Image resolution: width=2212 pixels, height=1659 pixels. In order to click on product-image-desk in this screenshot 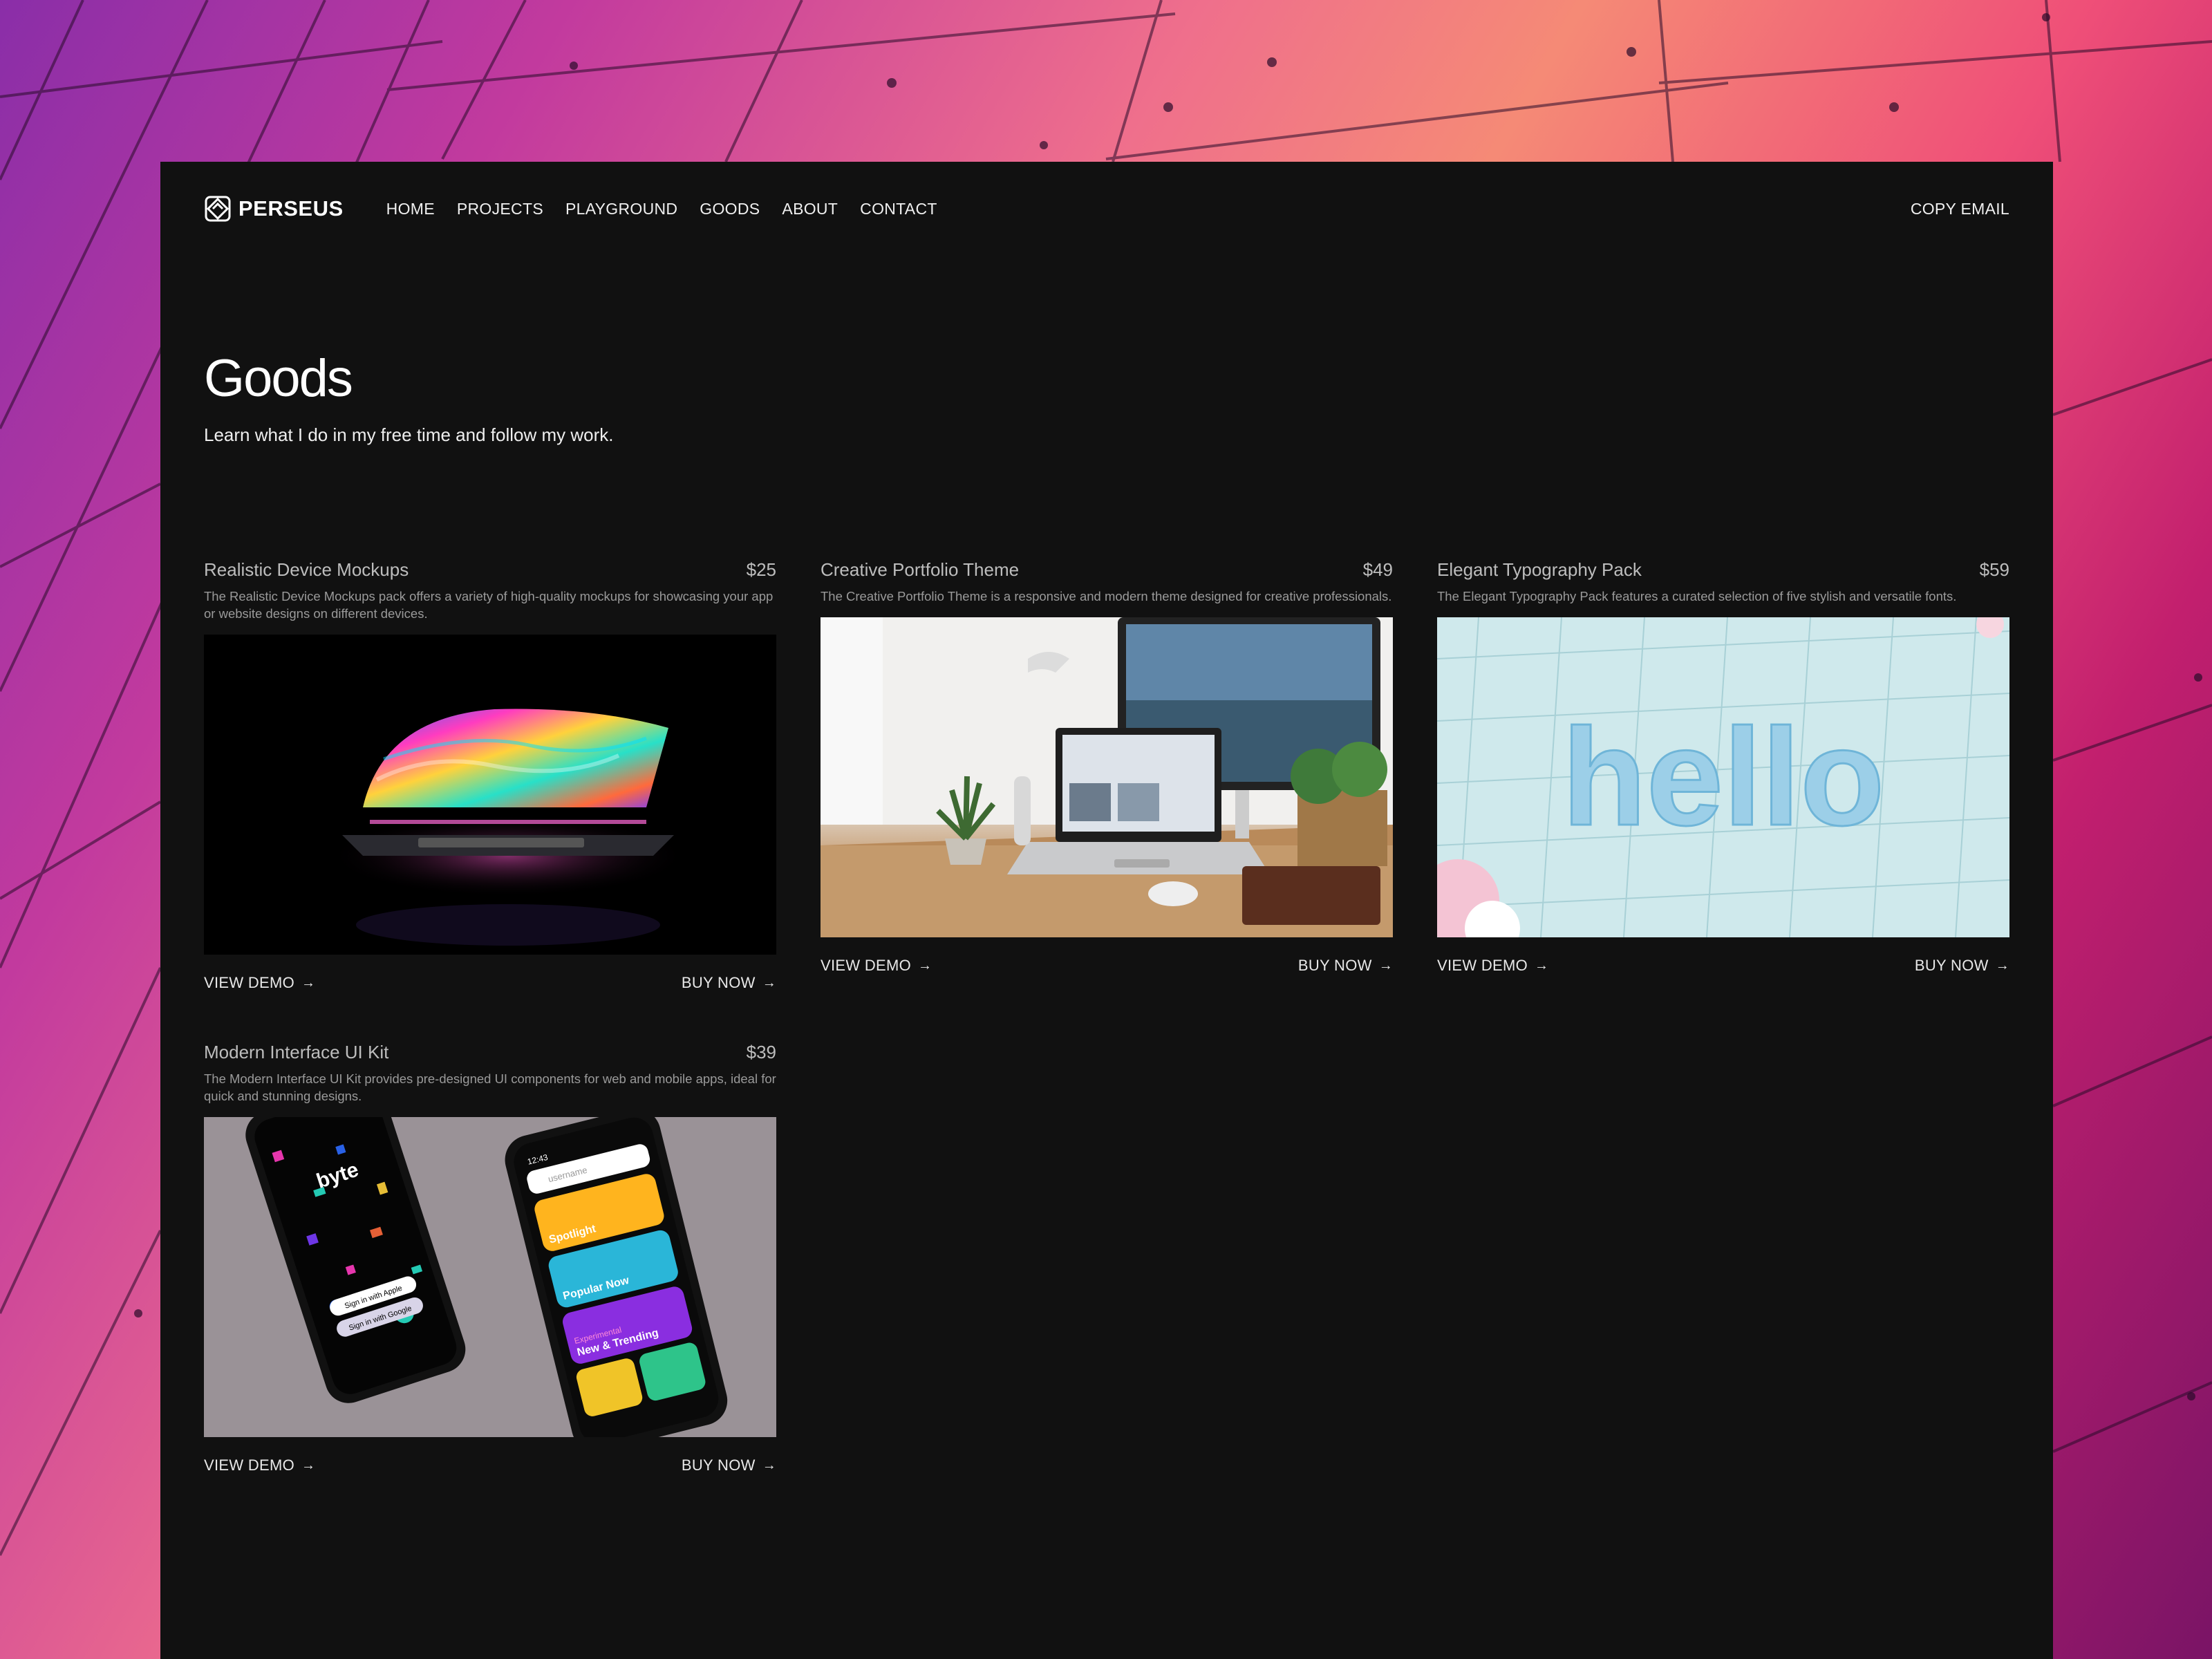, I will do `click(1107, 777)`.